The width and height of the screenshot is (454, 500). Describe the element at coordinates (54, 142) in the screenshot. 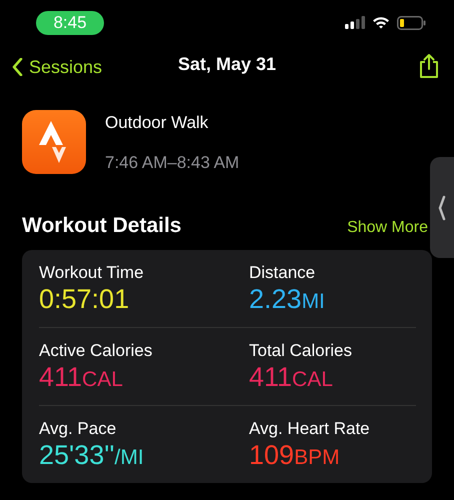

I see `app-icon` at that location.